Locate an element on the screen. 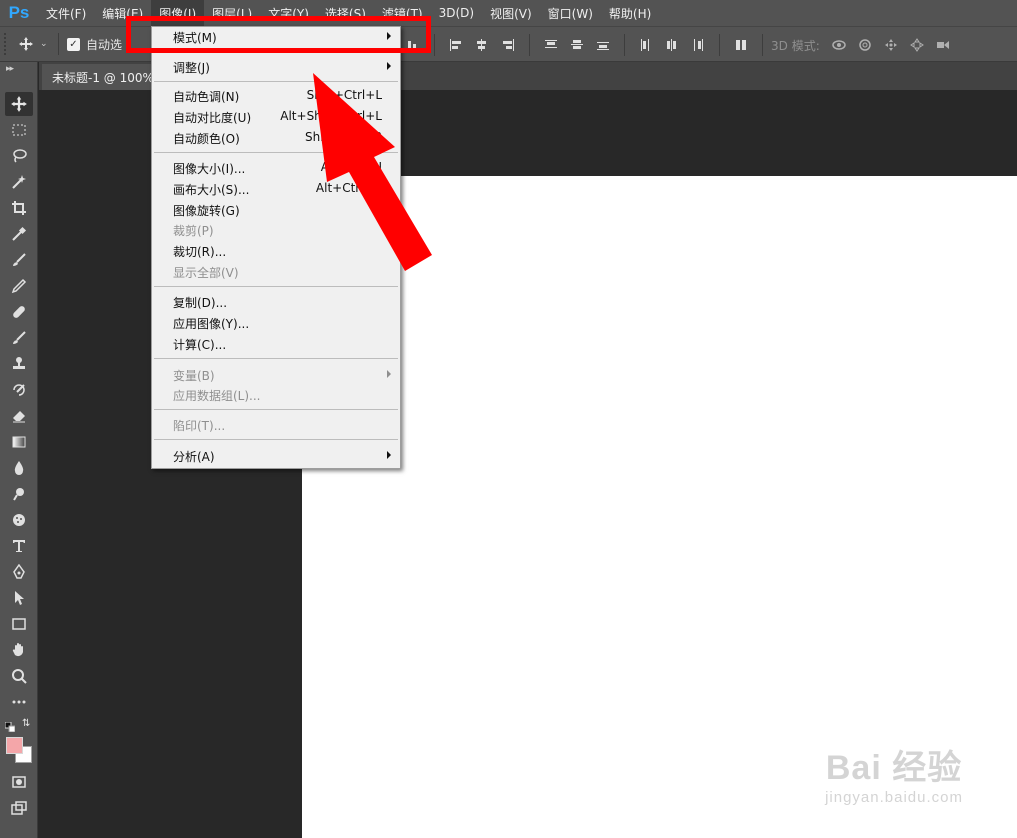  menu-item-analysis: 分析(A) is located at coordinates (276, 456).